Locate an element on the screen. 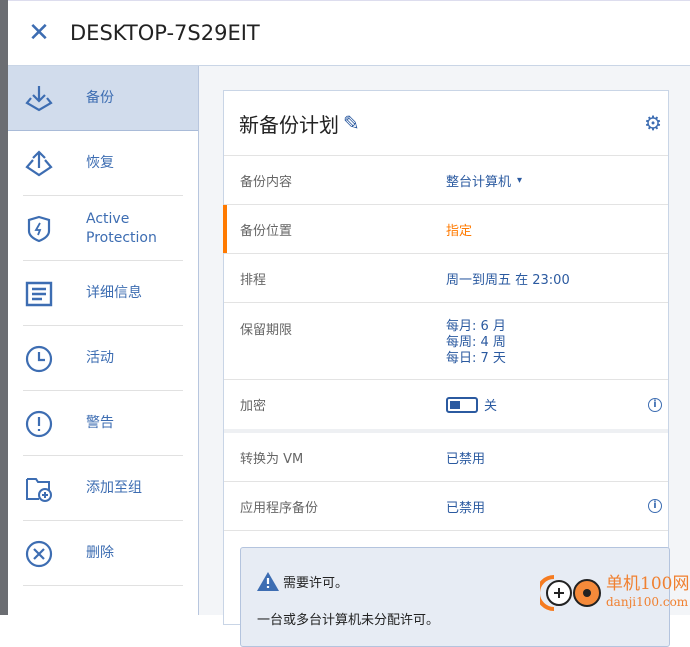  alert-icon is located at coordinates (39, 424).